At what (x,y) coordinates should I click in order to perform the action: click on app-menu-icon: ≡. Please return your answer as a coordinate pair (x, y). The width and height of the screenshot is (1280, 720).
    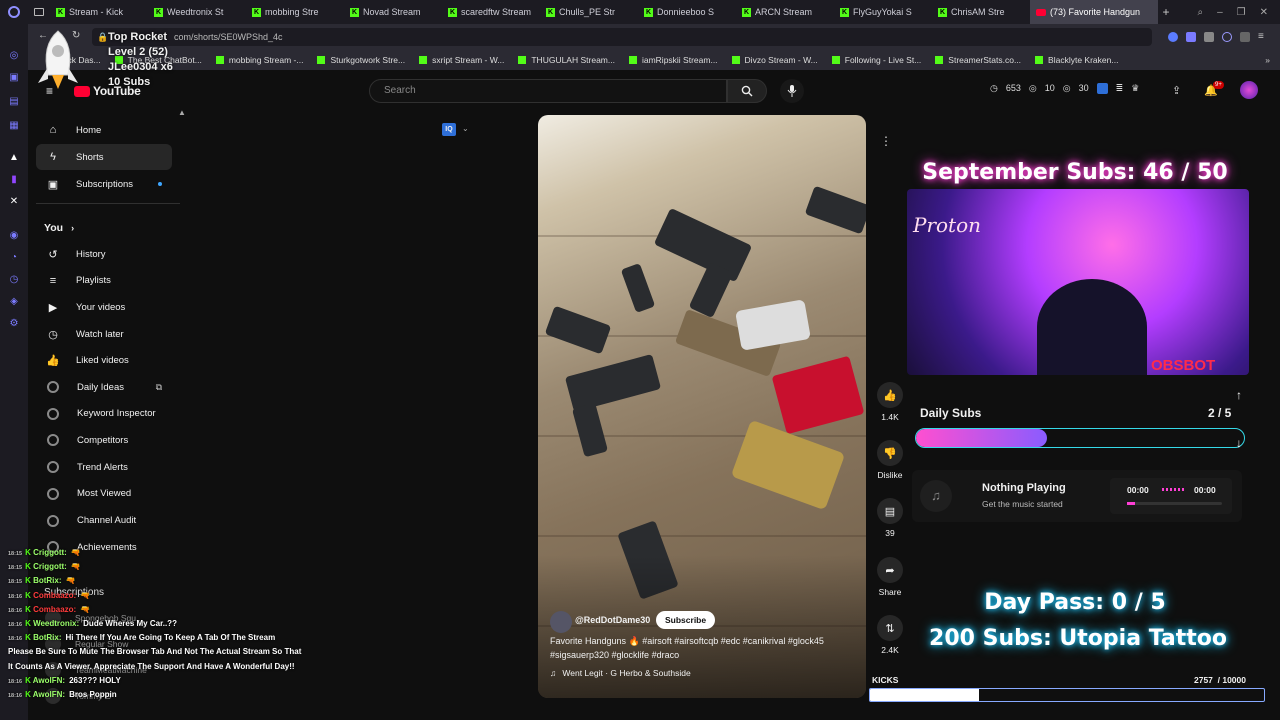
    Looking at the image, I should click on (1261, 37).